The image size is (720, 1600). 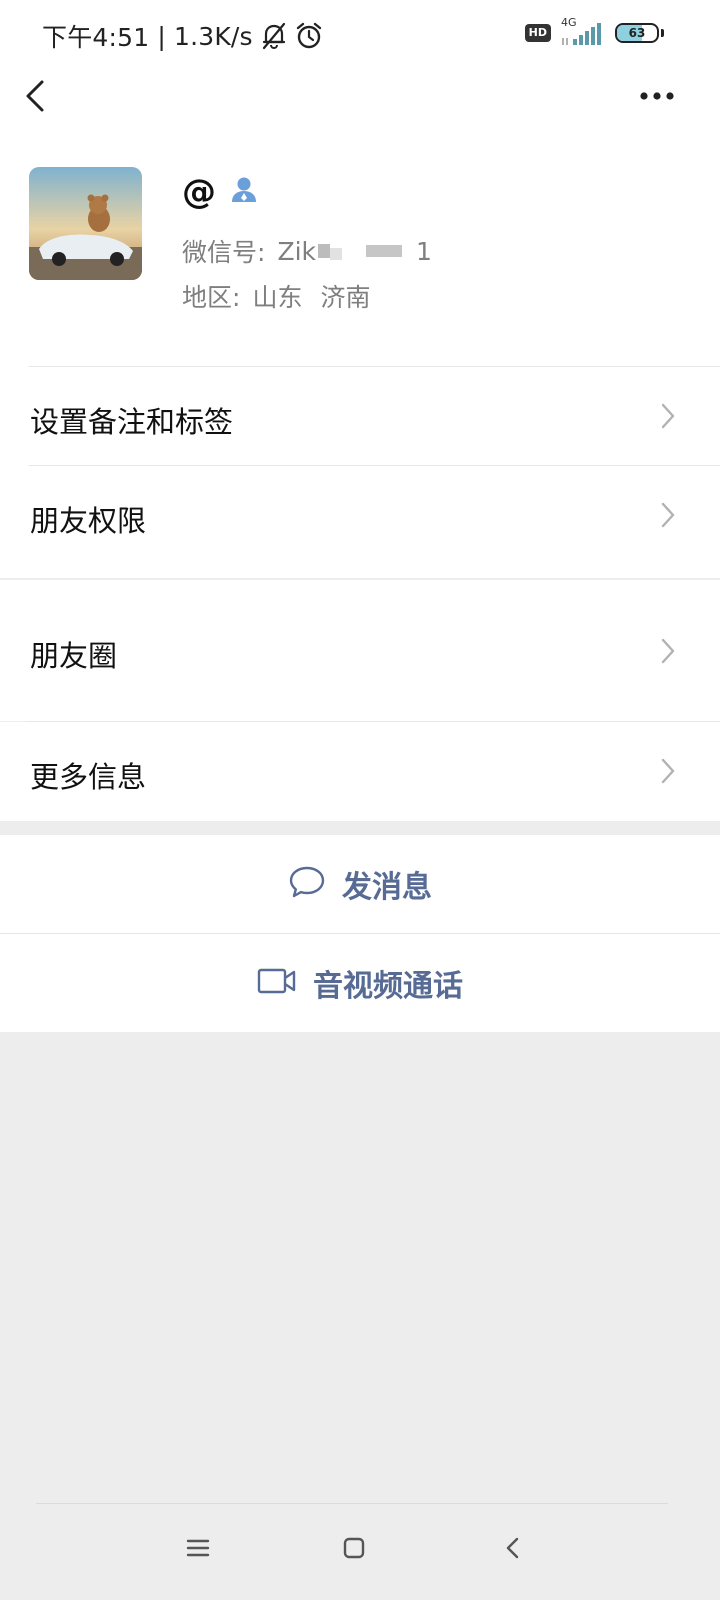 I want to click on battery-icon: 63, so click(x=637, y=33).